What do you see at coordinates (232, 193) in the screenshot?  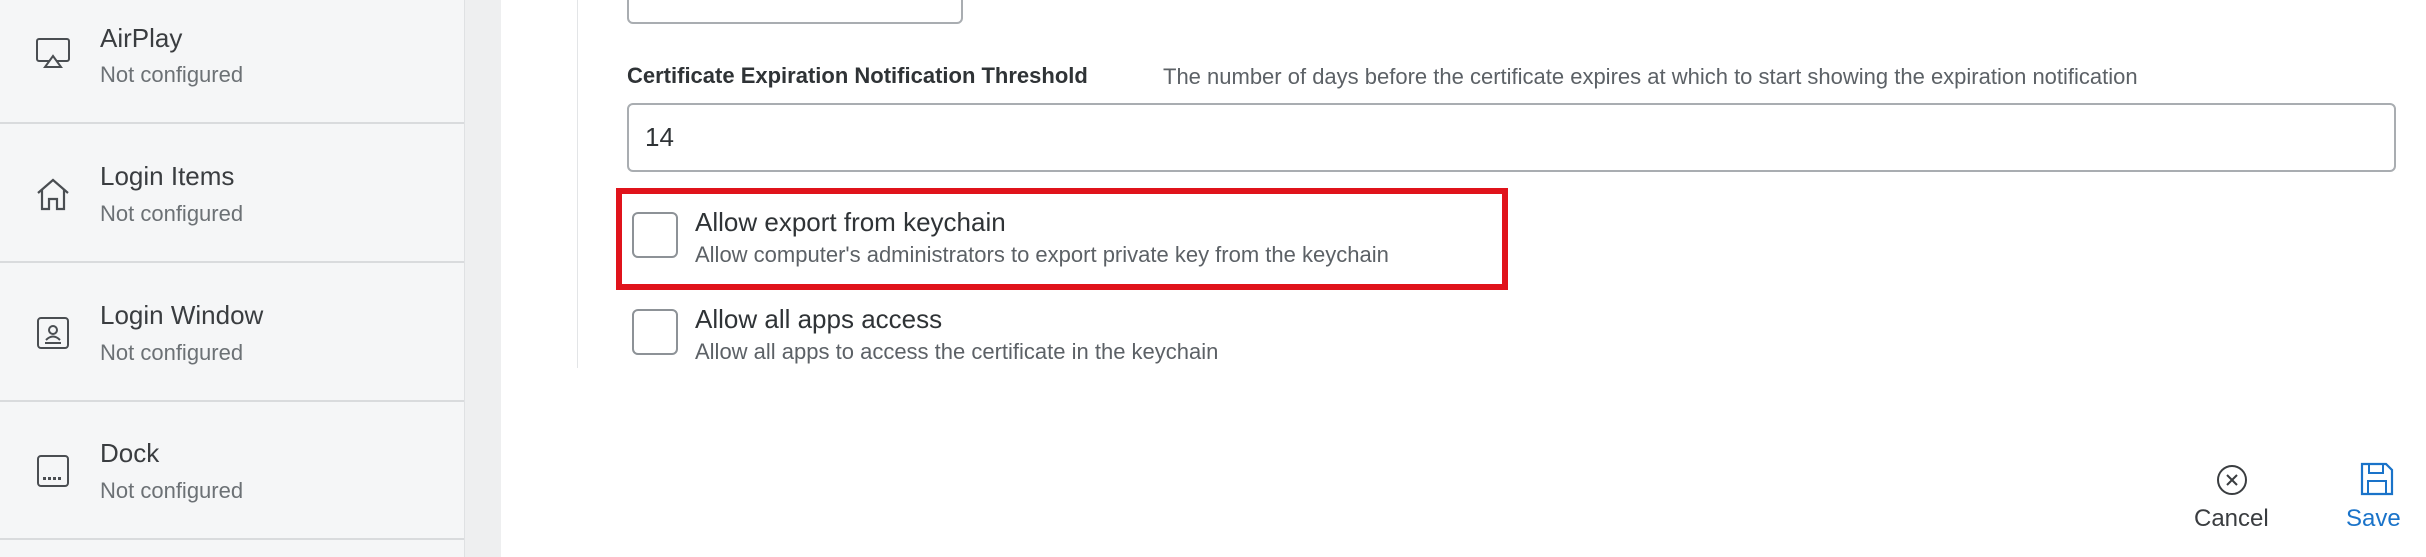 I see `sidebar-item-login-items: Login Items Not configured` at bounding box center [232, 193].